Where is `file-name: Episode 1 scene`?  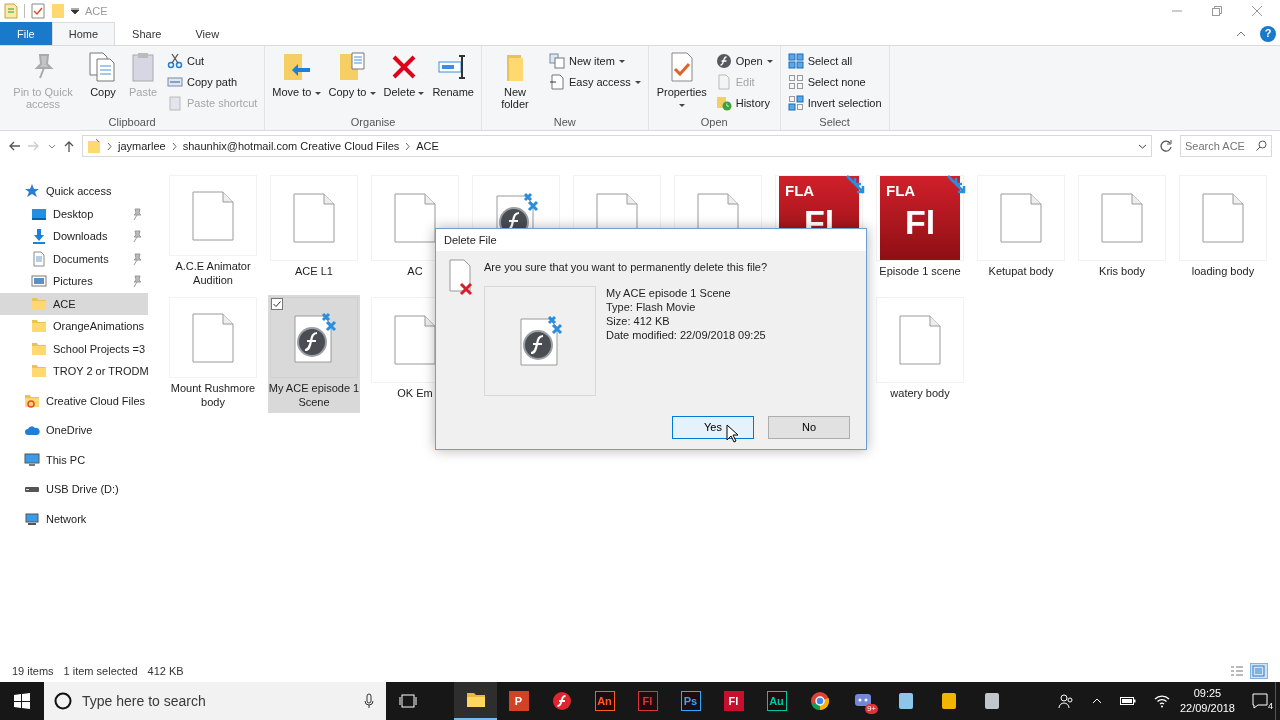 file-name: Episode 1 scene is located at coordinates (920, 271).